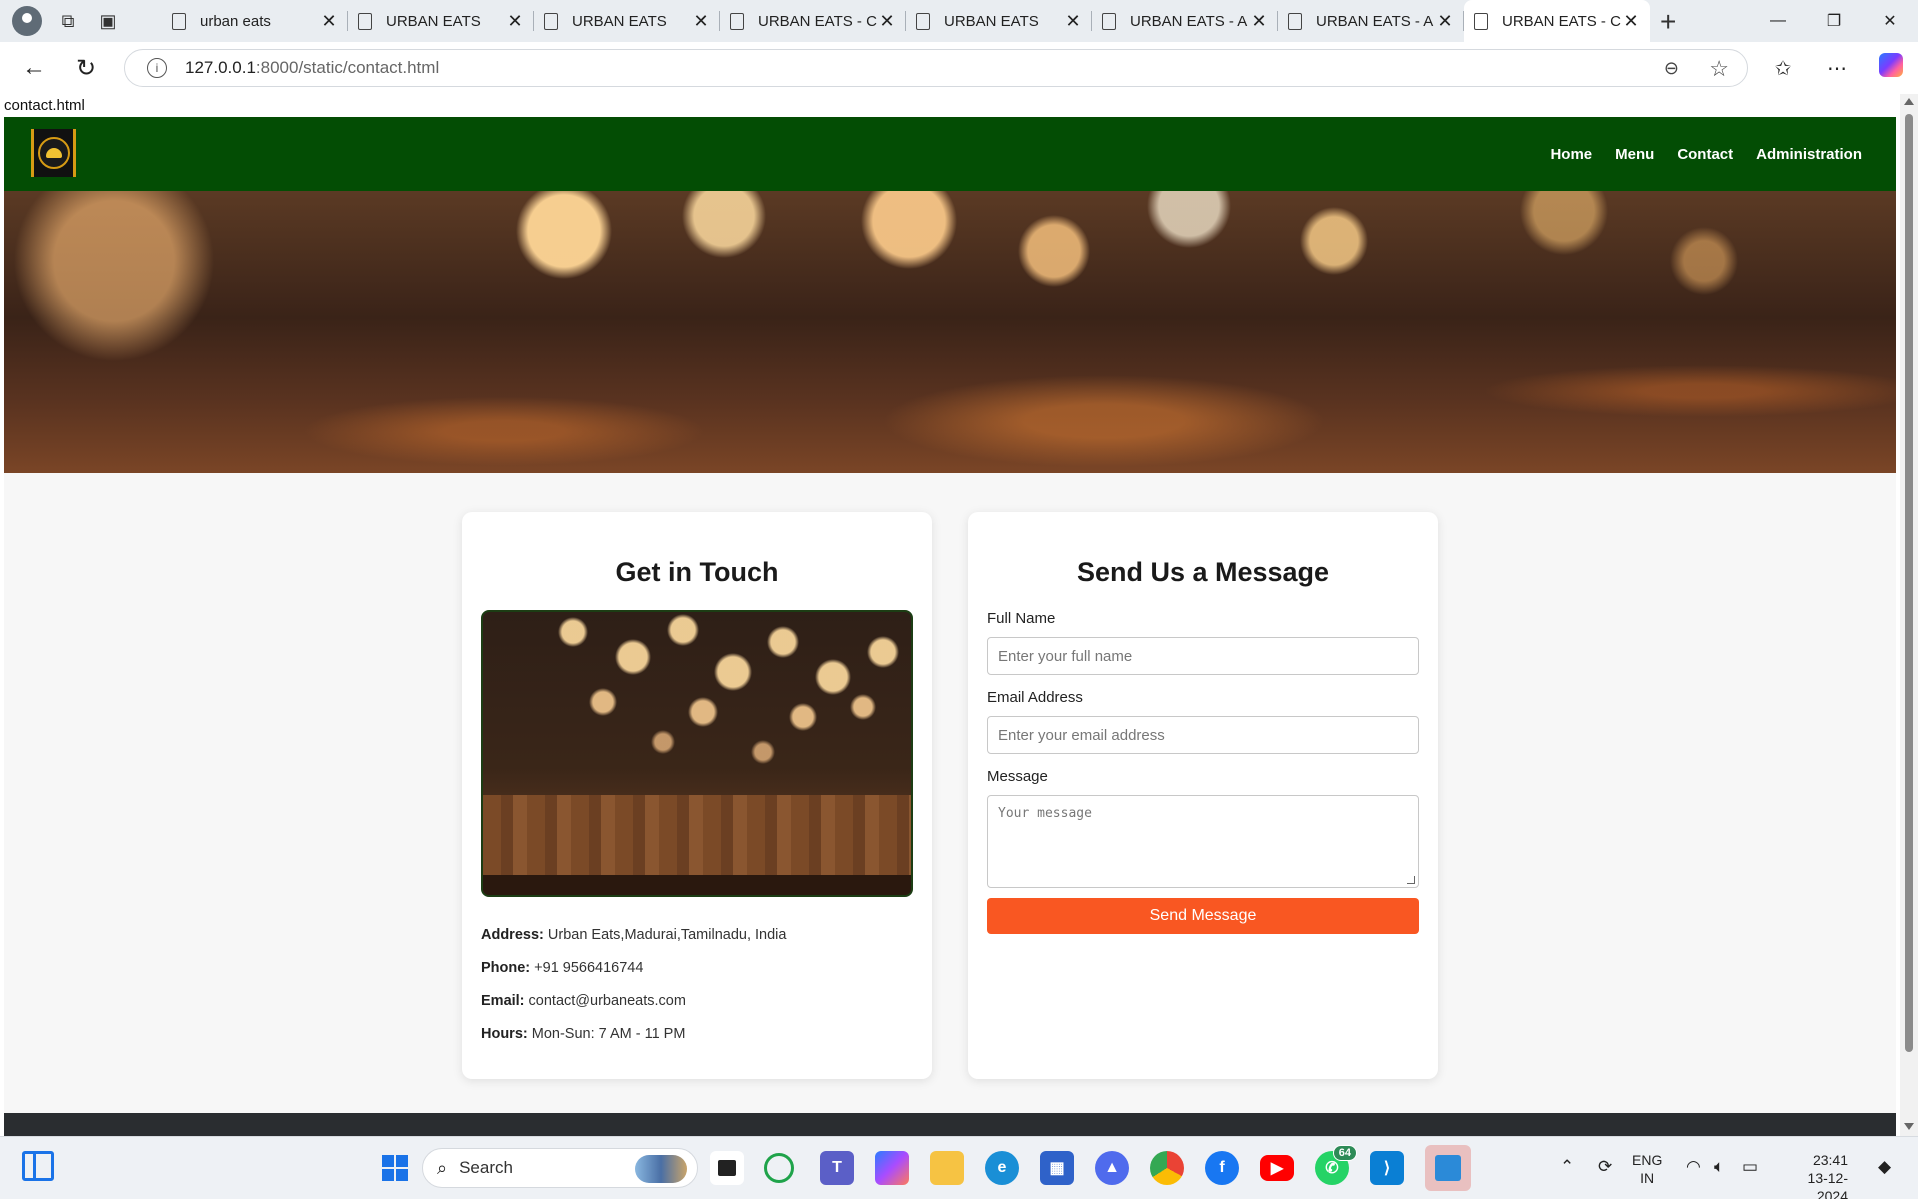  What do you see at coordinates (1112, 1168) in the screenshot?
I see `app-triangle-icon: ▲` at bounding box center [1112, 1168].